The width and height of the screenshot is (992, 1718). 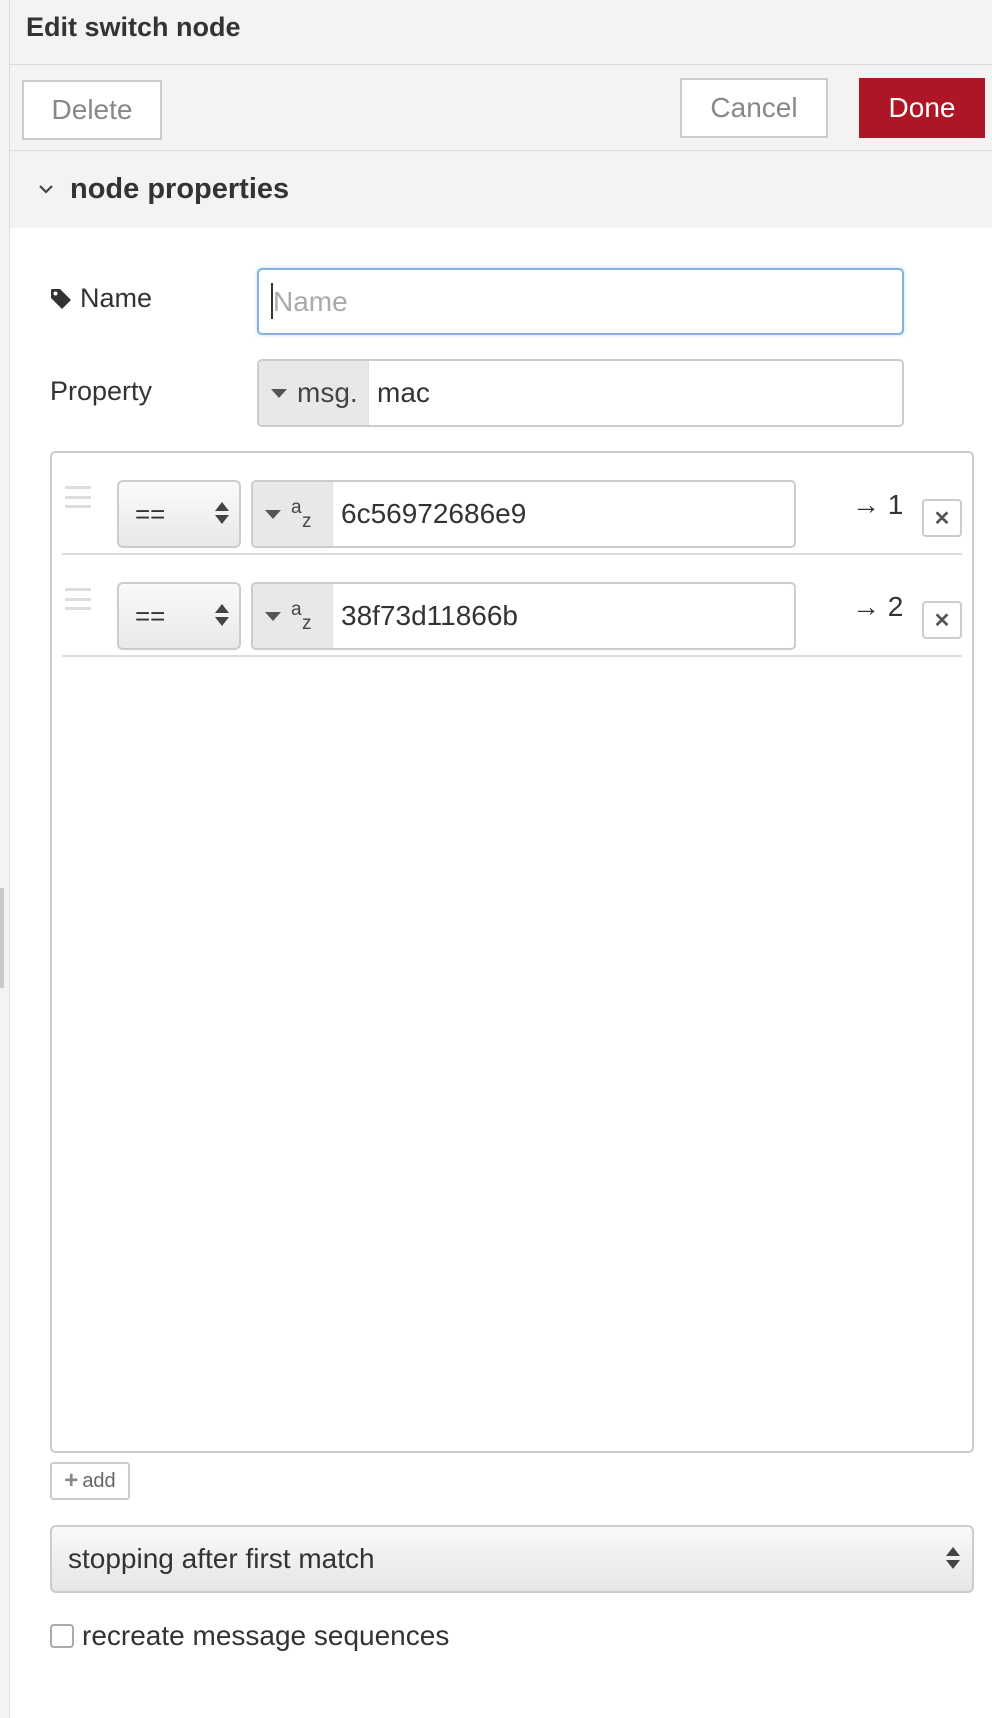 What do you see at coordinates (71, 1480) in the screenshot?
I see `plus-icon: +` at bounding box center [71, 1480].